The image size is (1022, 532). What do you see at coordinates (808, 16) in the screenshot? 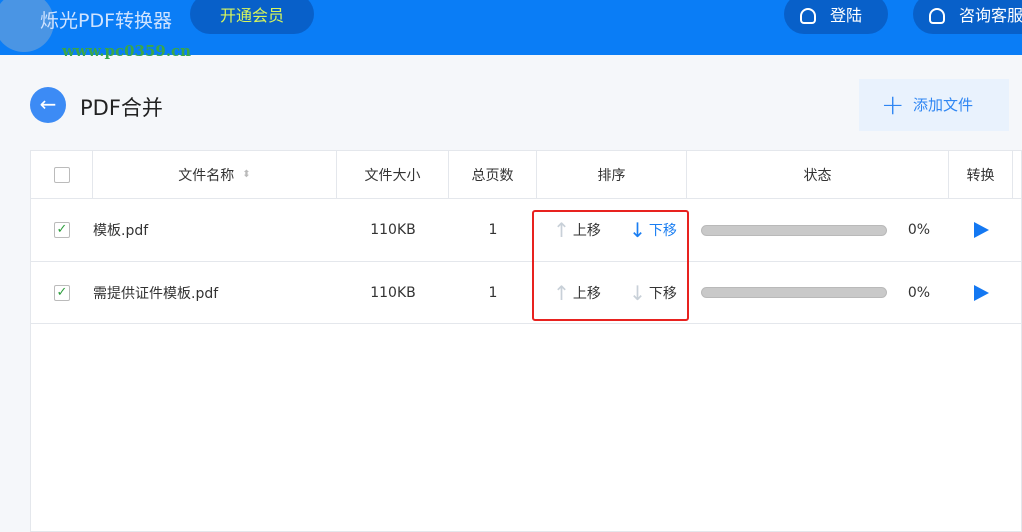
I see `user-icon` at bounding box center [808, 16].